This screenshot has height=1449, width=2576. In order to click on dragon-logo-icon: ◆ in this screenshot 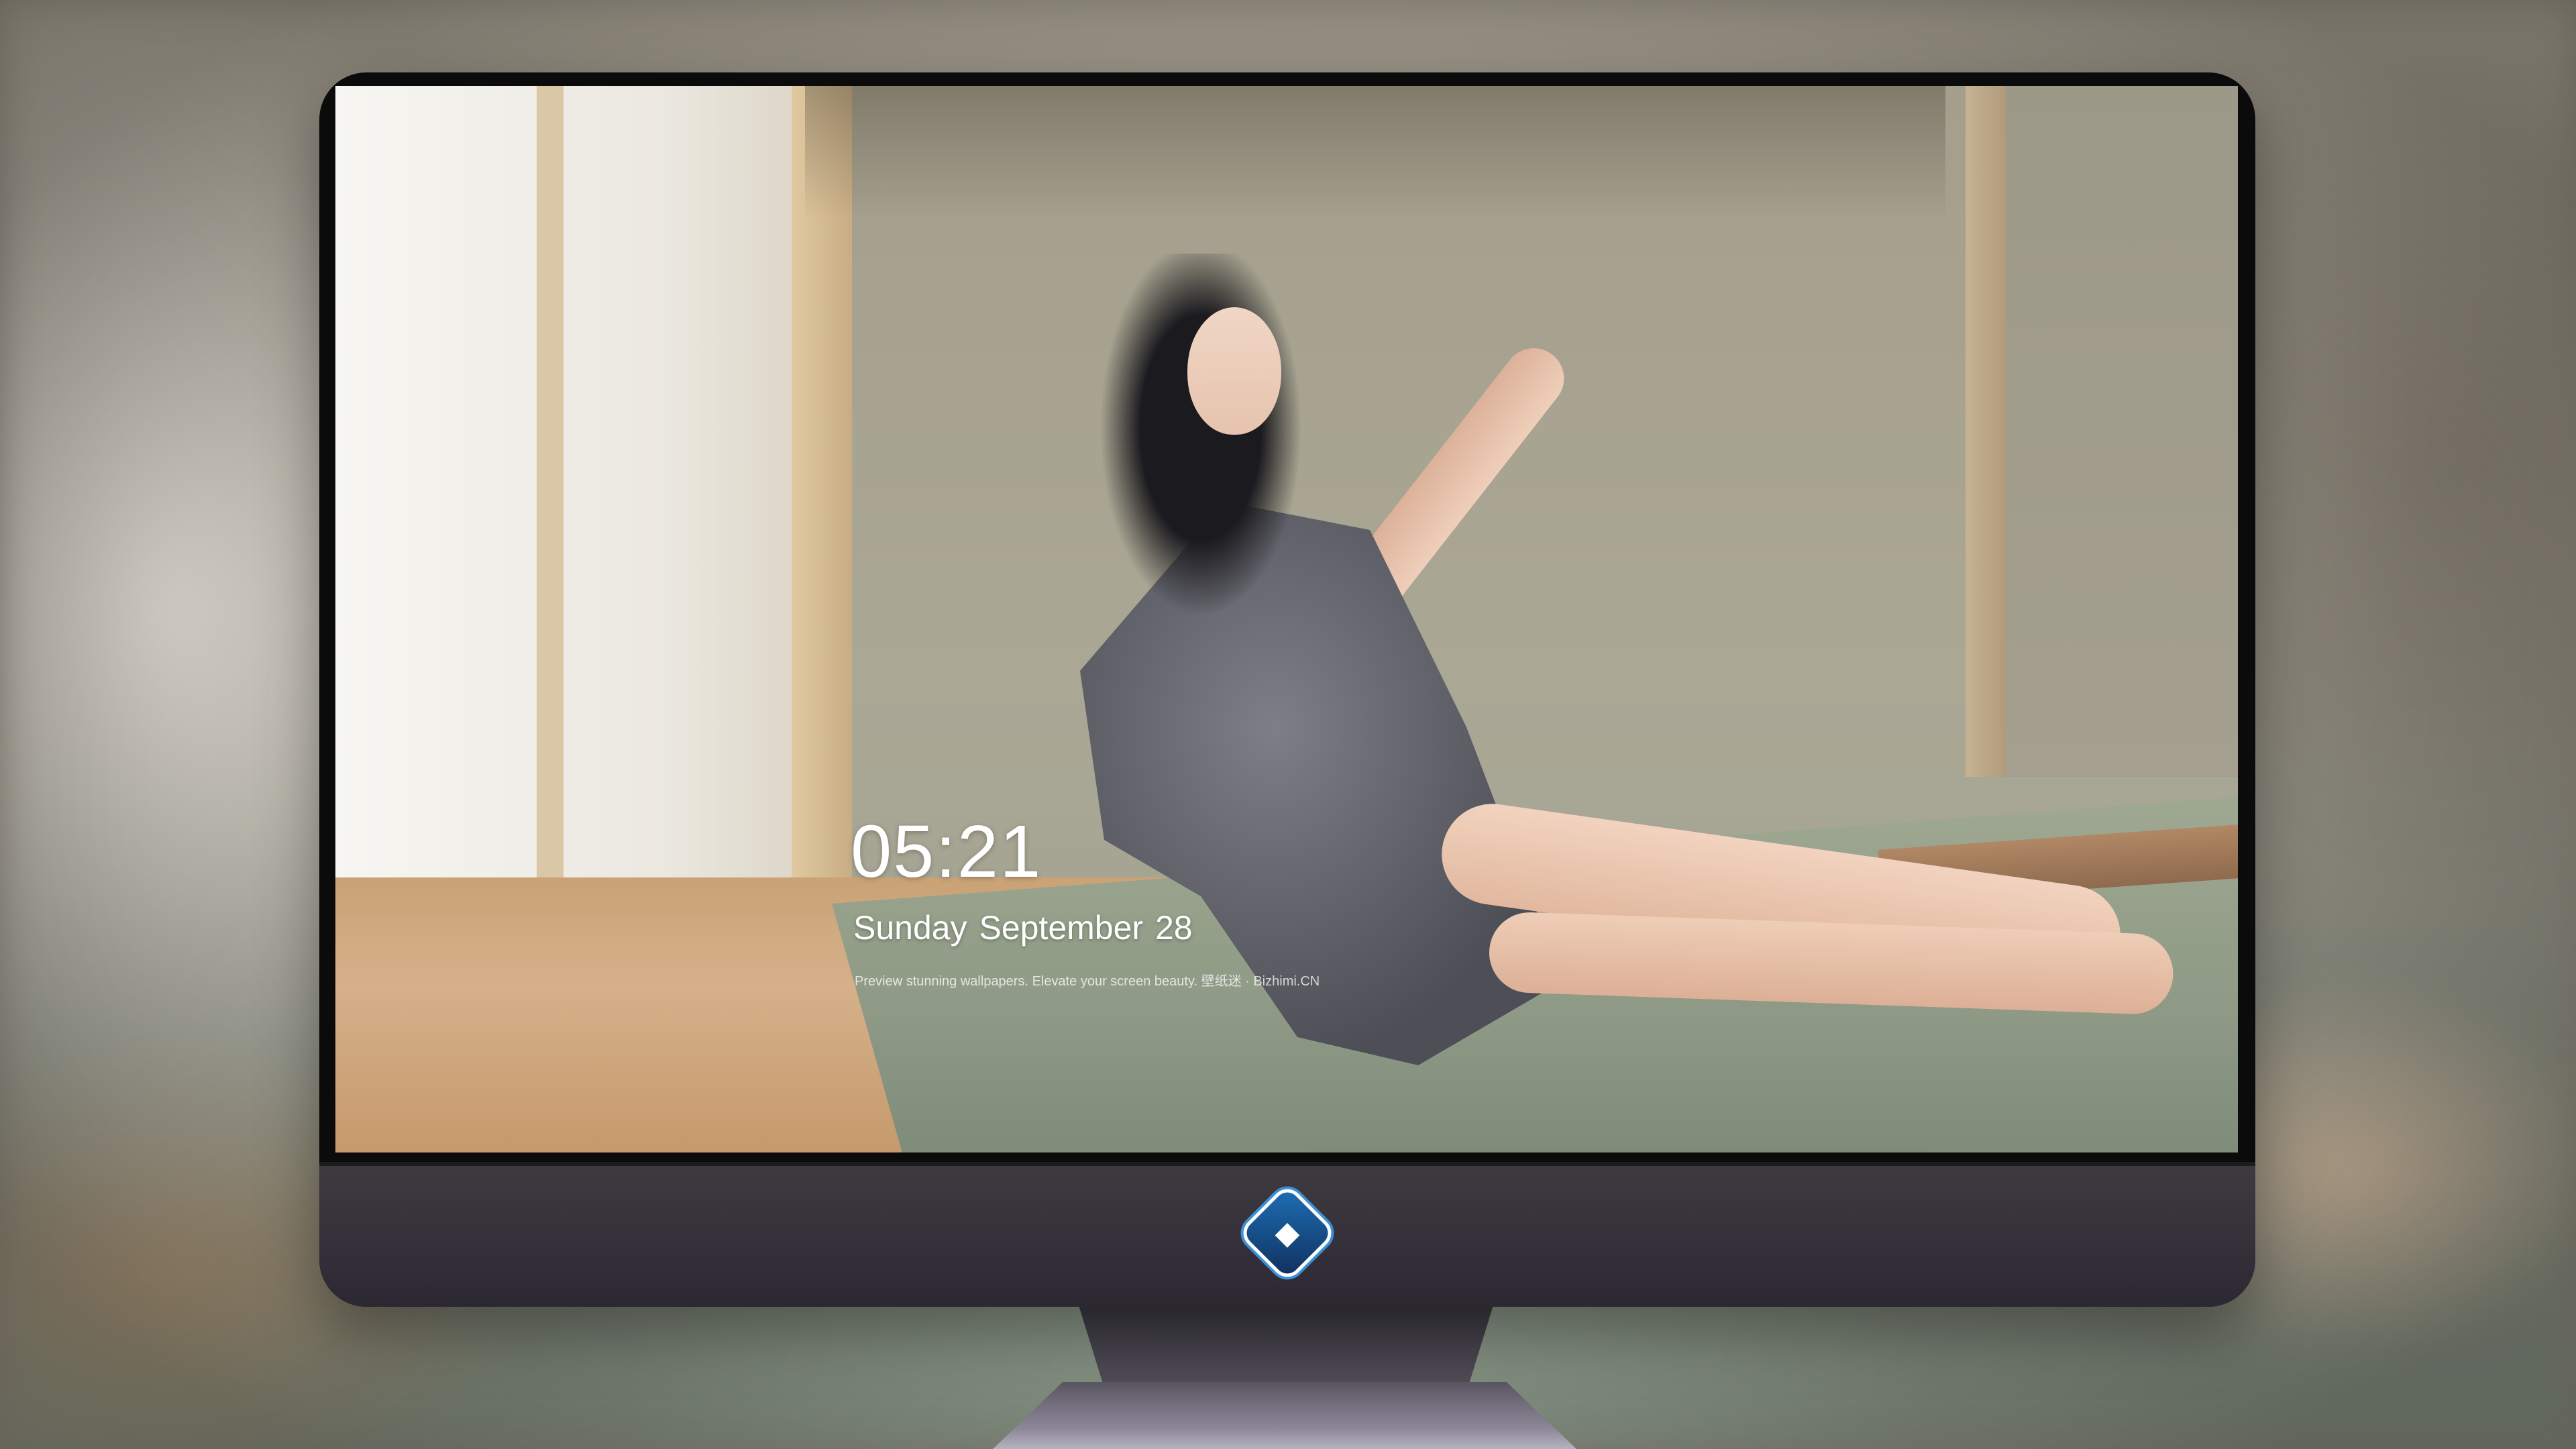, I will do `click(1287, 1233)`.